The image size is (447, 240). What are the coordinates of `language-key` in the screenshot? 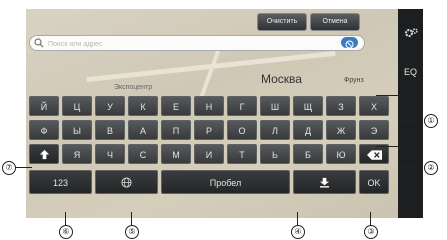 It's located at (126, 182).